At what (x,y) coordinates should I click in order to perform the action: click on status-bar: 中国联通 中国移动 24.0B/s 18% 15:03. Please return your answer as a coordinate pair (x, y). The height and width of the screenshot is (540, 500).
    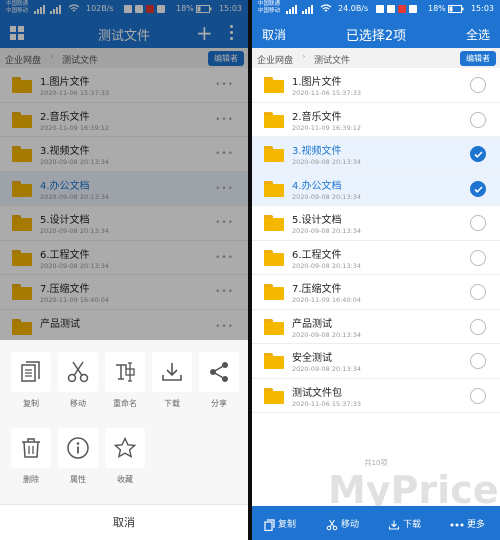
    Looking at the image, I should click on (376, 9).